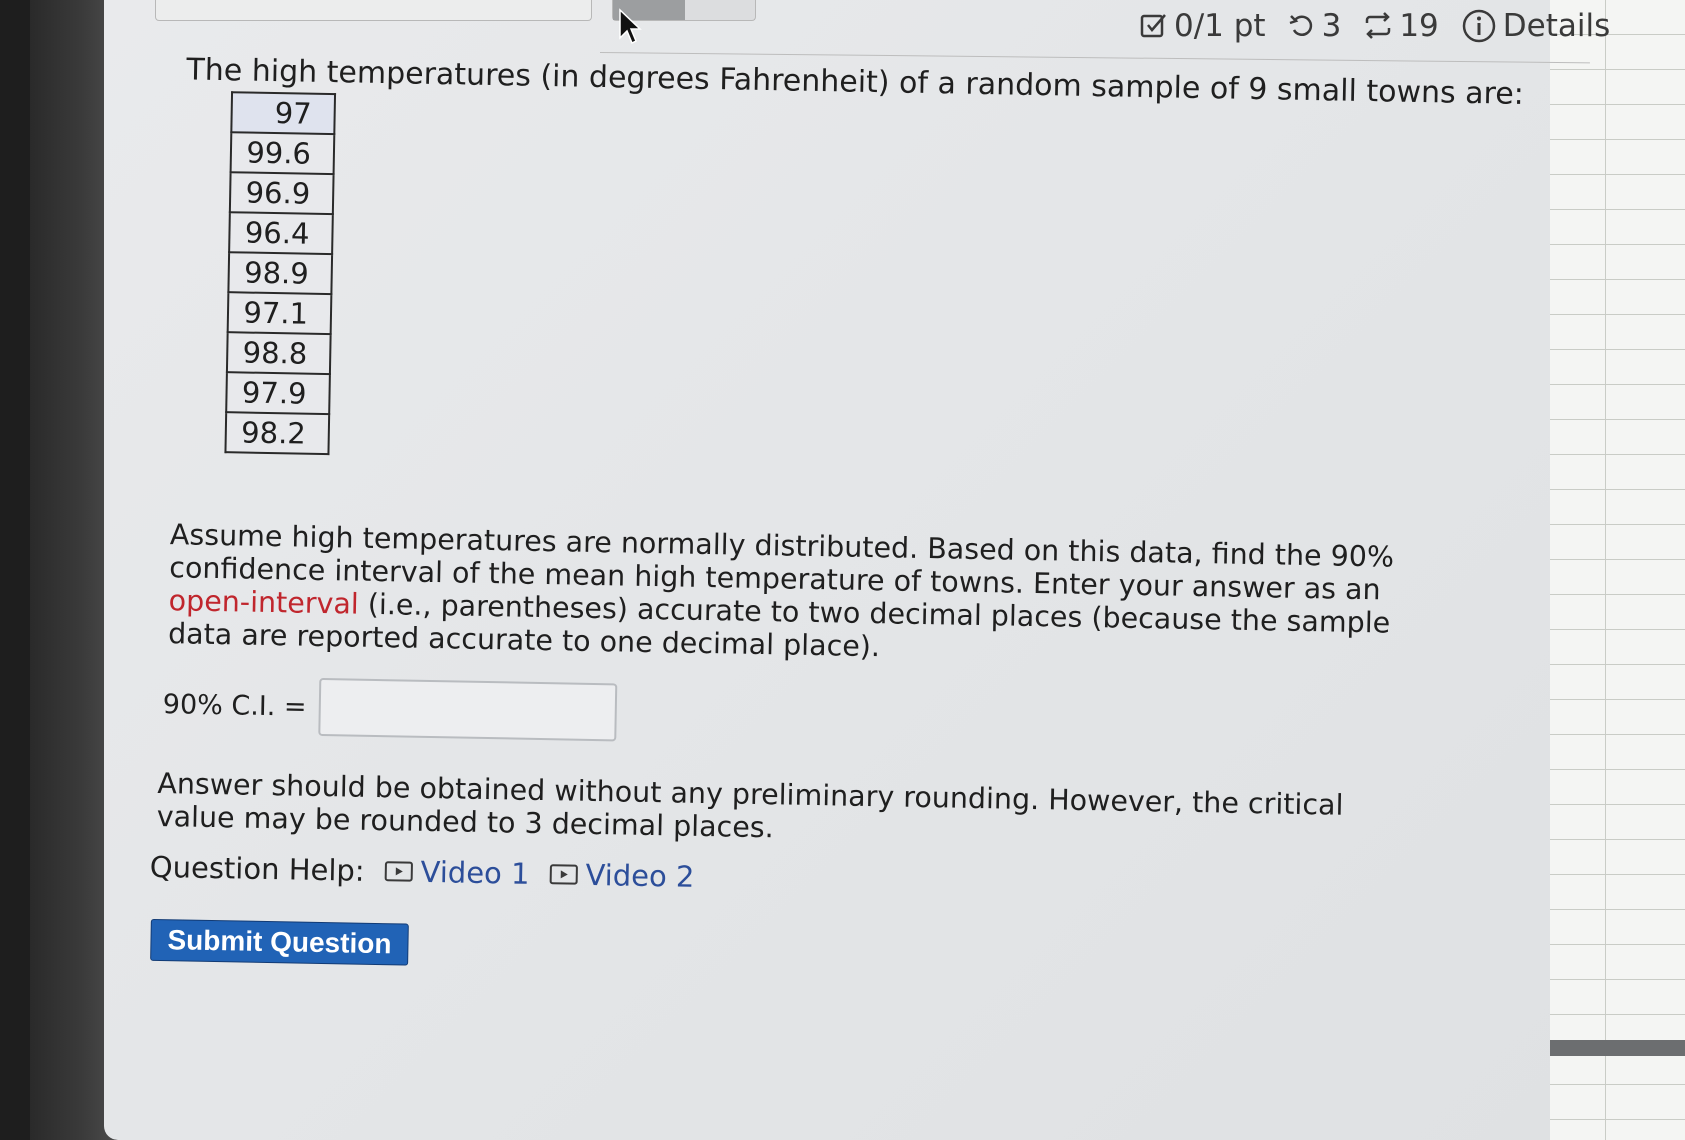  Describe the element at coordinates (1315, 26) in the screenshot. I see `retries-indicator: 3` at that location.